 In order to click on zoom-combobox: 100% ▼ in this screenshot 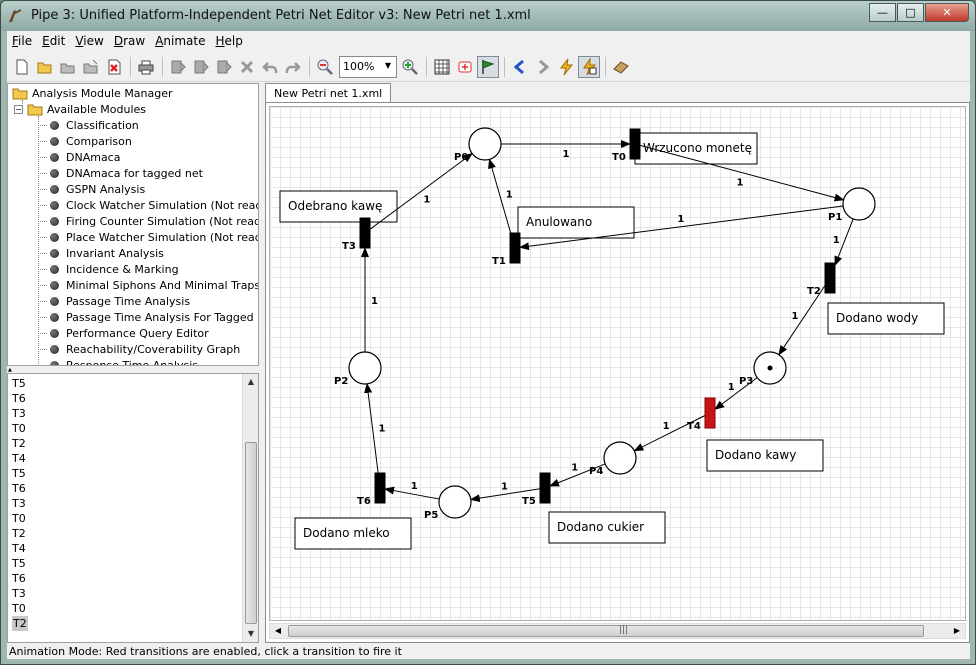, I will do `click(368, 66)`.